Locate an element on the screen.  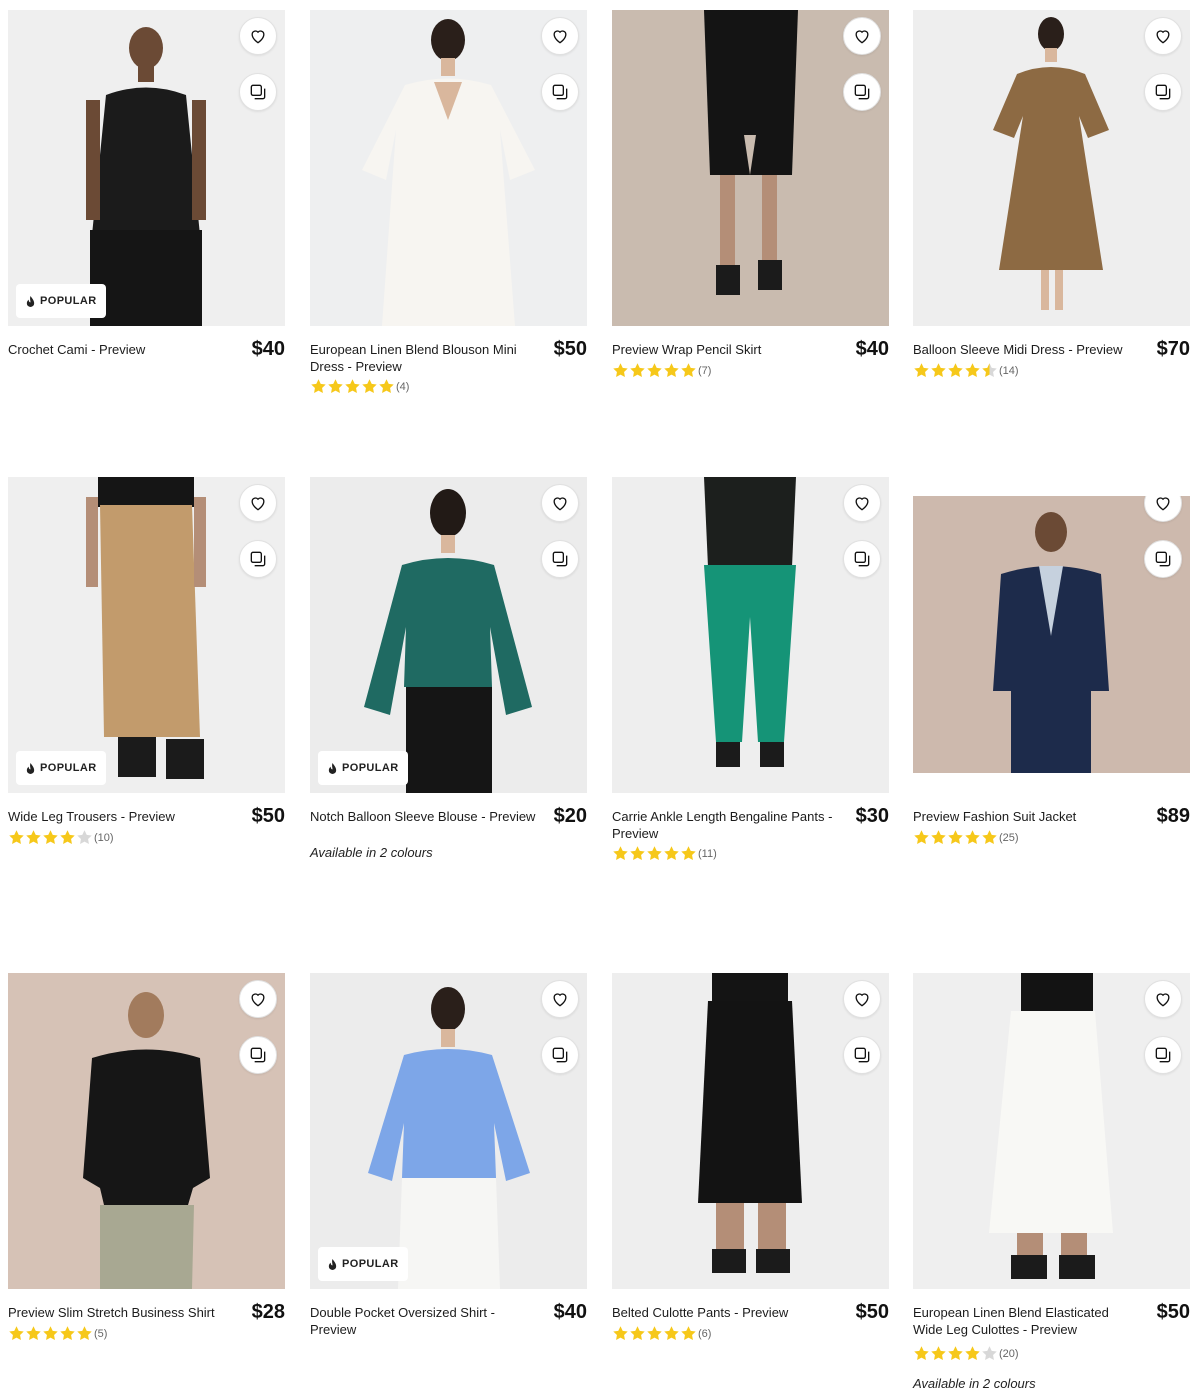
flame-icon is located at coordinates (332, 768).